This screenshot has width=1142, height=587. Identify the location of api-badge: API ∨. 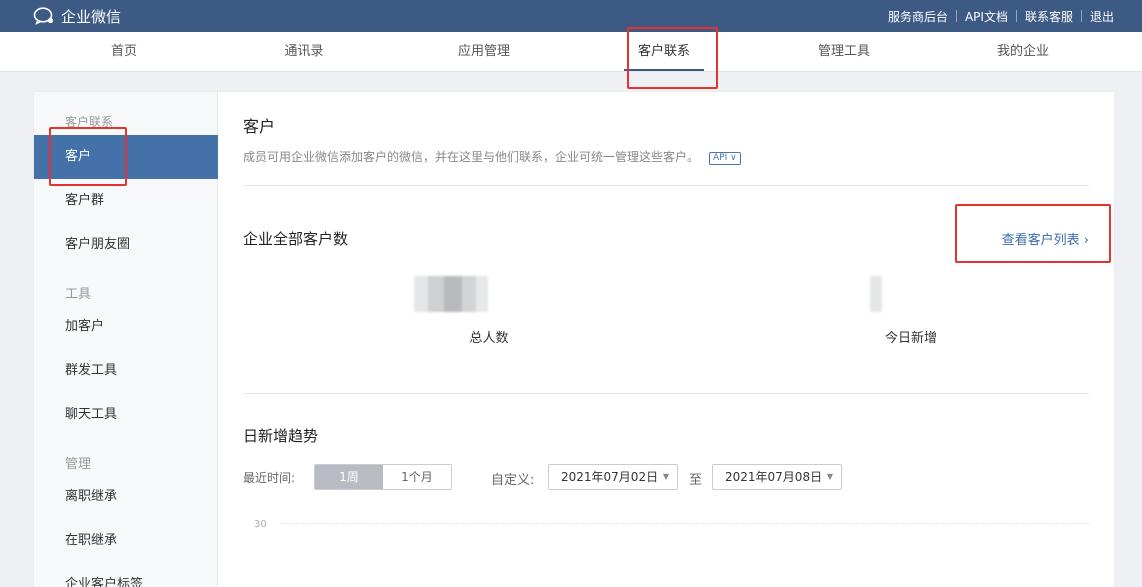
(725, 158).